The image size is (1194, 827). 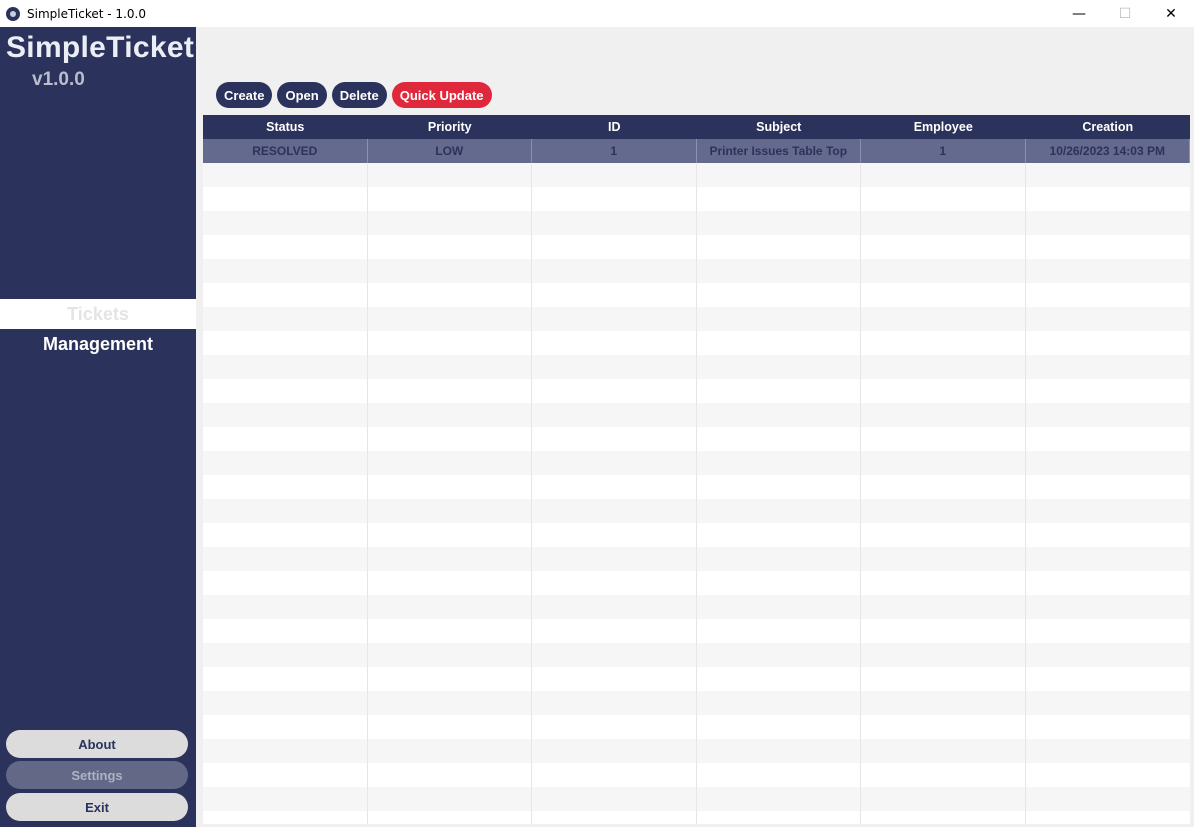 I want to click on about-button: About, so click(x=97, y=744).